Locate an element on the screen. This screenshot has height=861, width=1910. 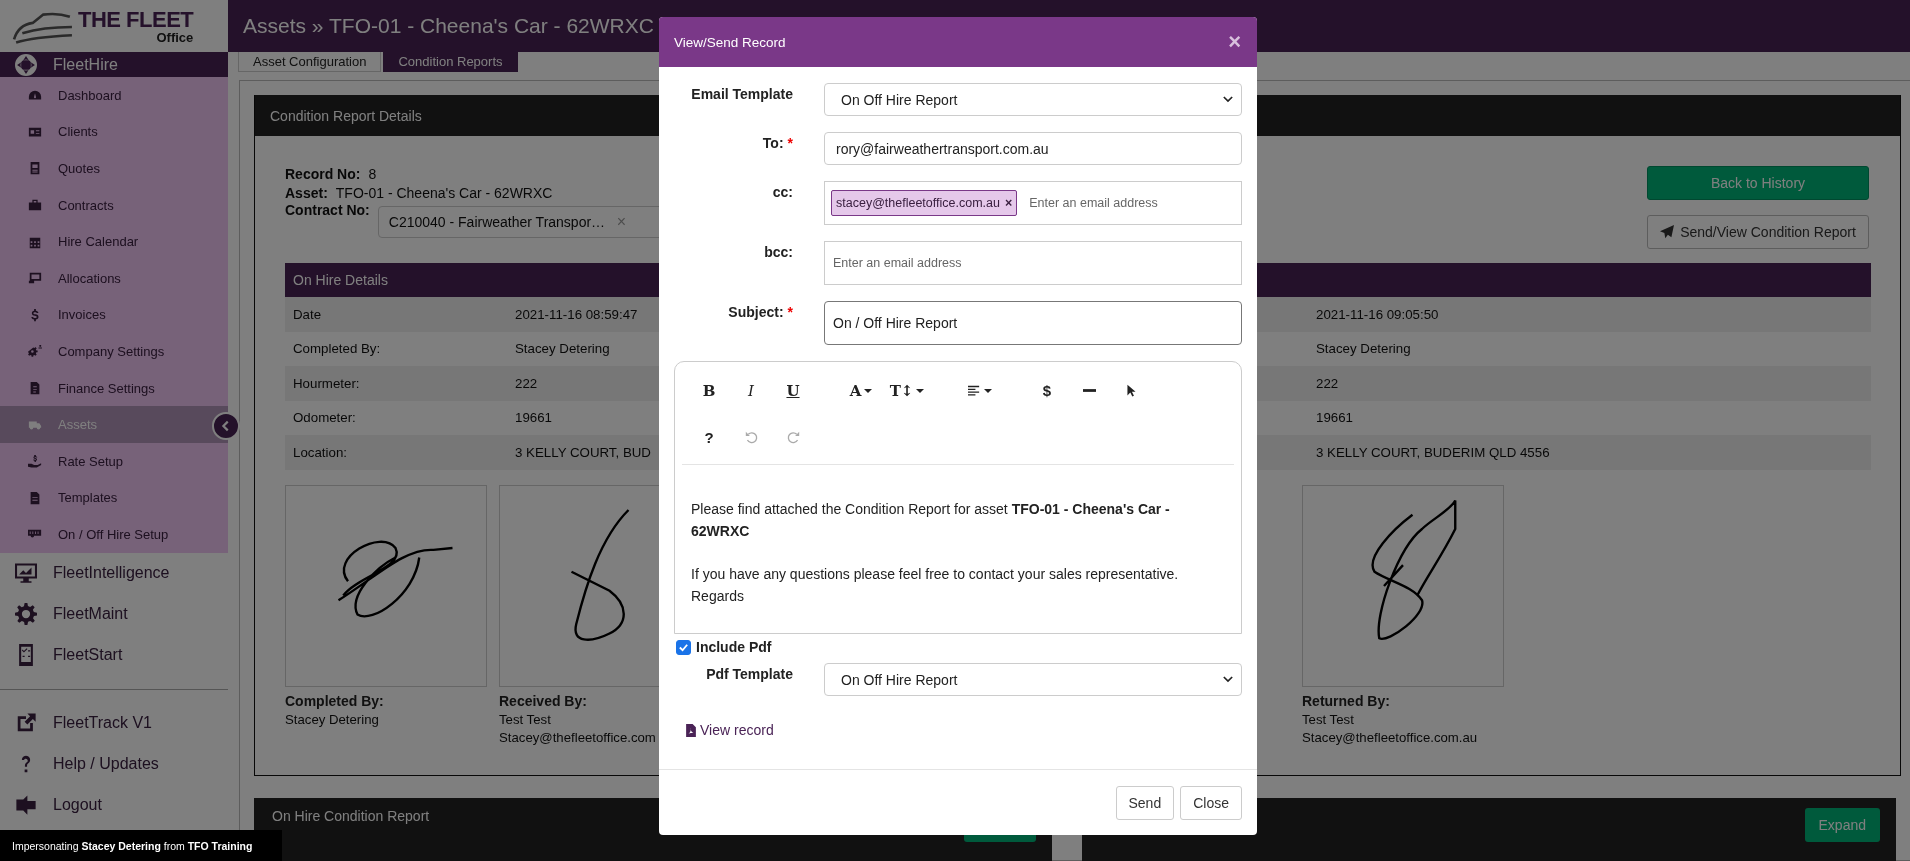
field-label: Record No: is located at coordinates (323, 174).